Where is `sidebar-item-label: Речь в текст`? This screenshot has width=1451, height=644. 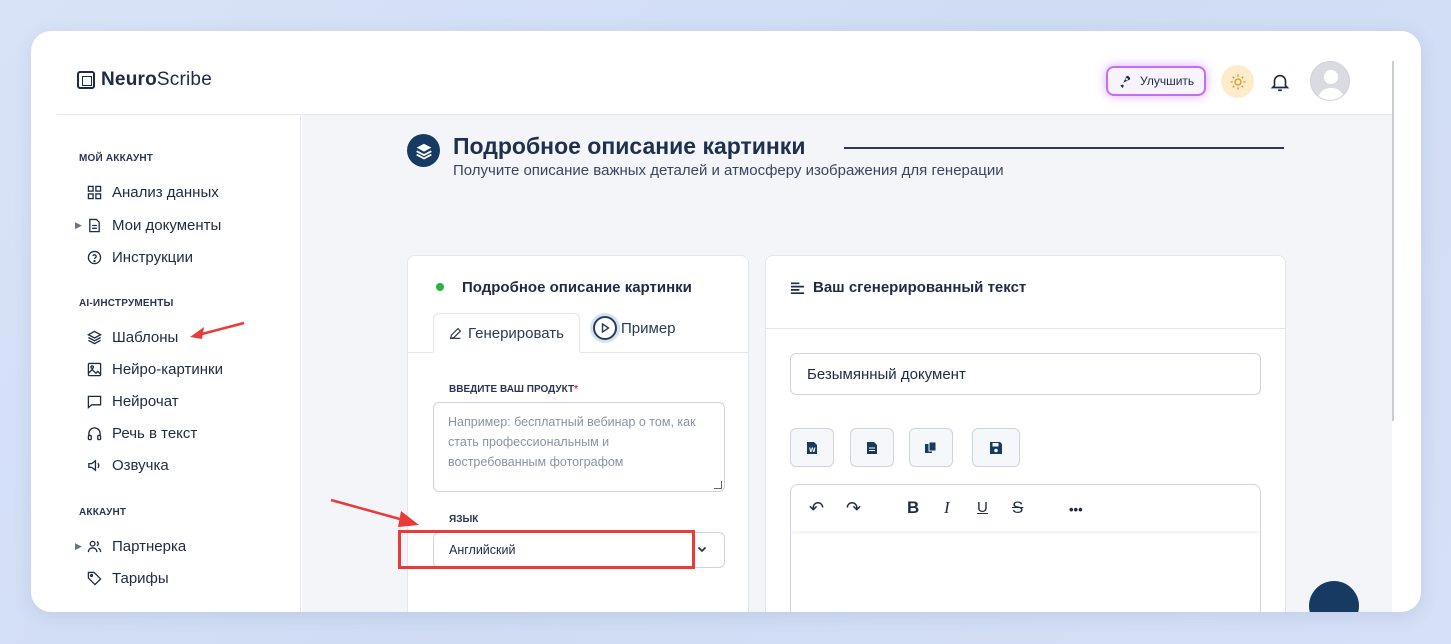
sidebar-item-label: Речь в текст is located at coordinates (155, 433).